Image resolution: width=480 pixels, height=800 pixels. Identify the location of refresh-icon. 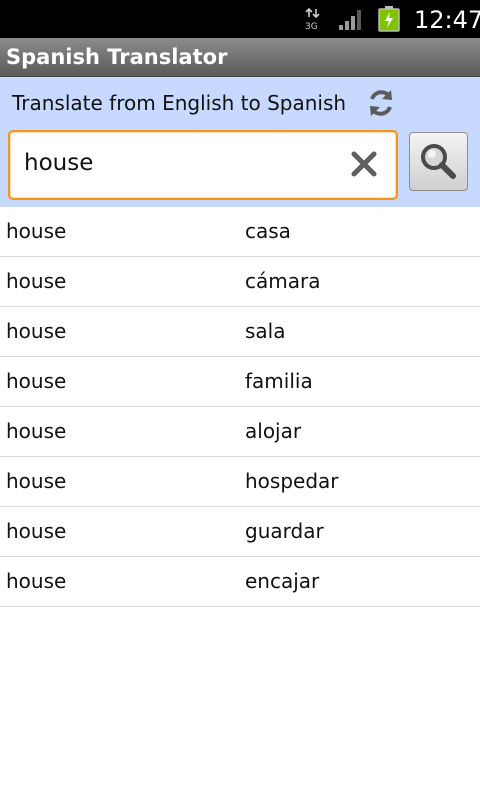
(381, 103).